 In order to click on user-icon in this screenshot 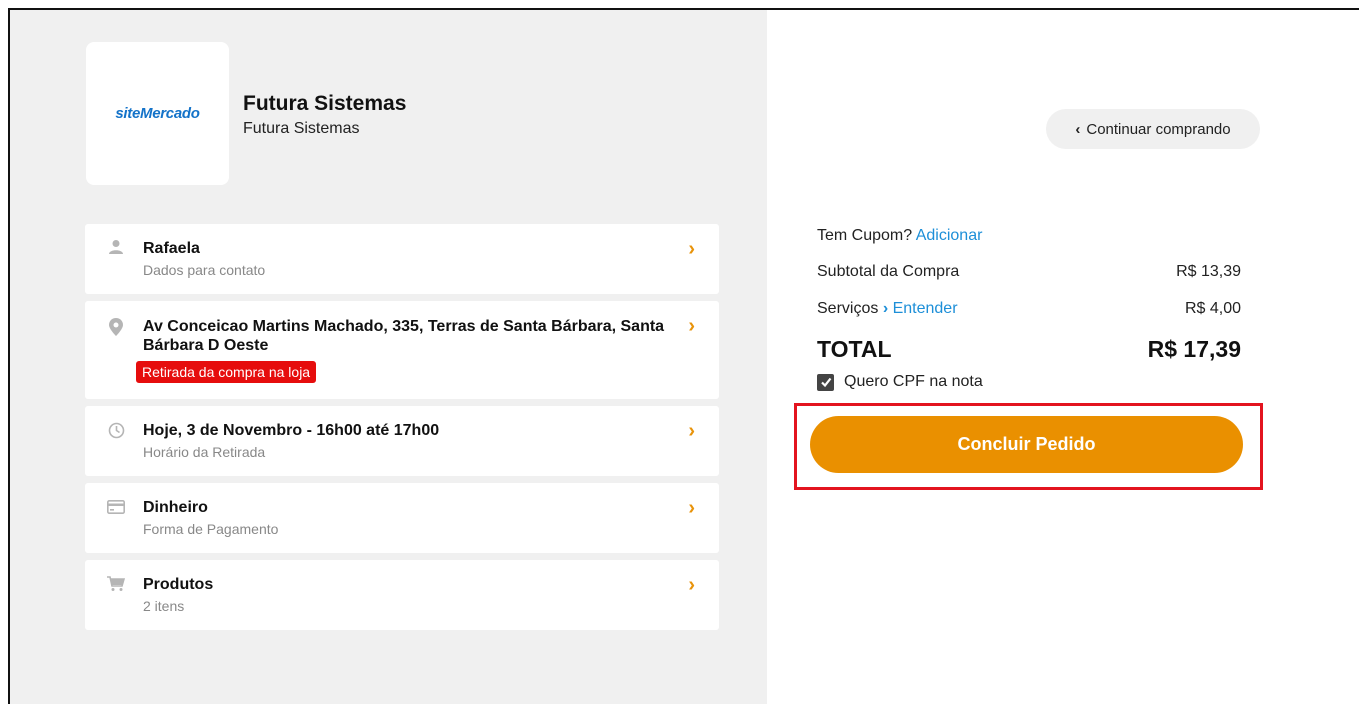, I will do `click(116, 247)`.